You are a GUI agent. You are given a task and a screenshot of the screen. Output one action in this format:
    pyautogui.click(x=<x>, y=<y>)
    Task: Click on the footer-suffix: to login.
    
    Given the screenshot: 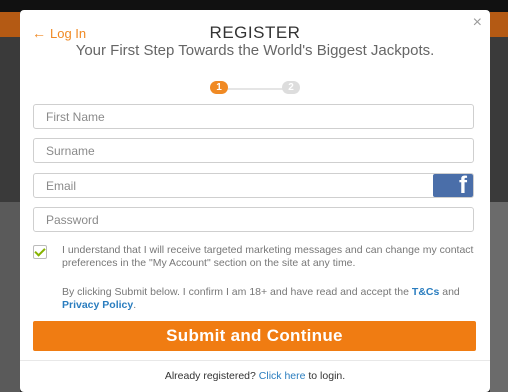 What is the action you would take?
    pyautogui.click(x=325, y=376)
    